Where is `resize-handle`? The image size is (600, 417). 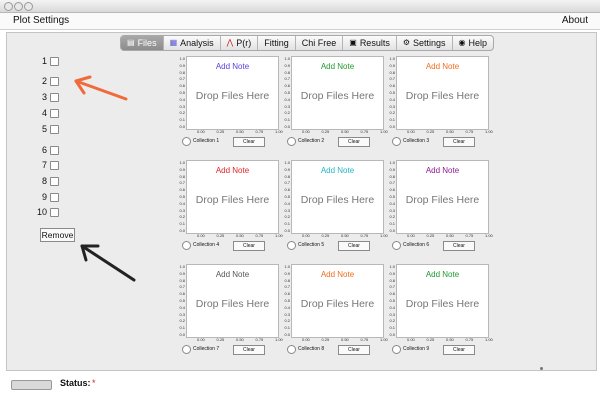 resize-handle is located at coordinates (541, 368).